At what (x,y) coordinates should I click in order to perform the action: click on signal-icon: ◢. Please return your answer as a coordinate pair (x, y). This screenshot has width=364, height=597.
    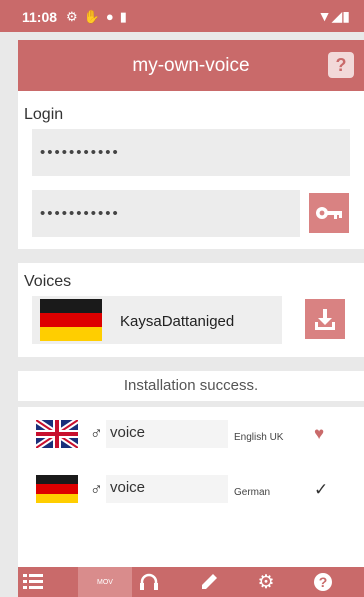
    Looking at the image, I should click on (337, 16).